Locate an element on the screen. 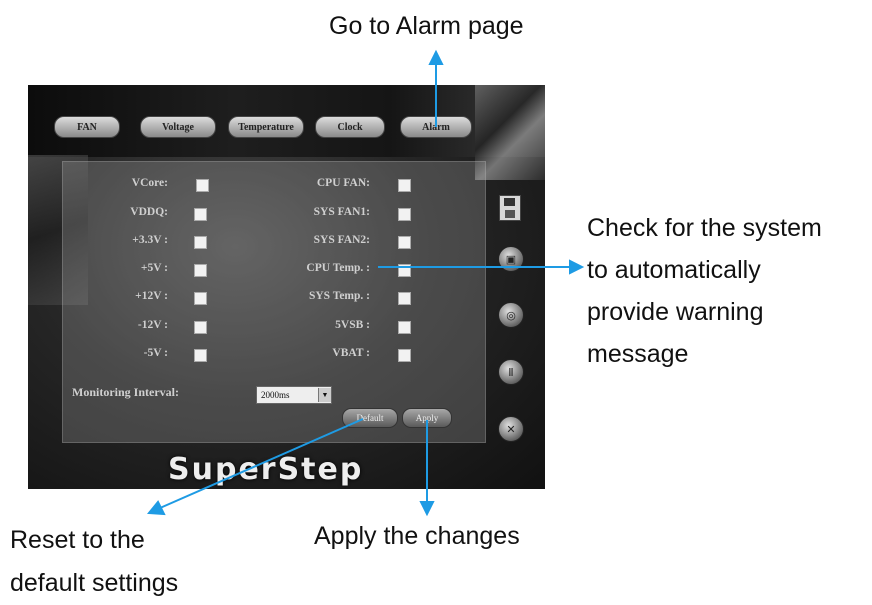  tab-clock: Clock is located at coordinates (350, 127).